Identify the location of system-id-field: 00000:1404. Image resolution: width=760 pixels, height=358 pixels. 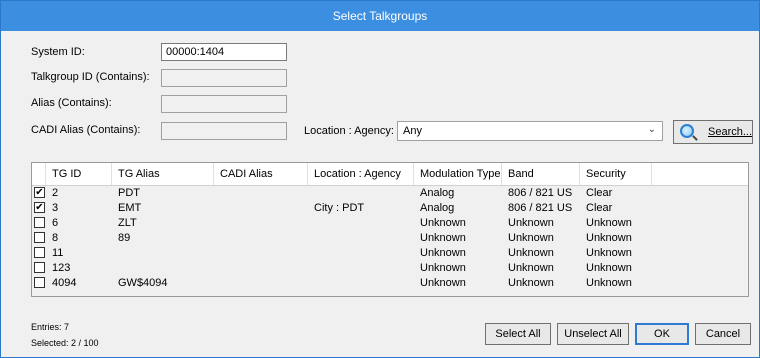
(224, 52).